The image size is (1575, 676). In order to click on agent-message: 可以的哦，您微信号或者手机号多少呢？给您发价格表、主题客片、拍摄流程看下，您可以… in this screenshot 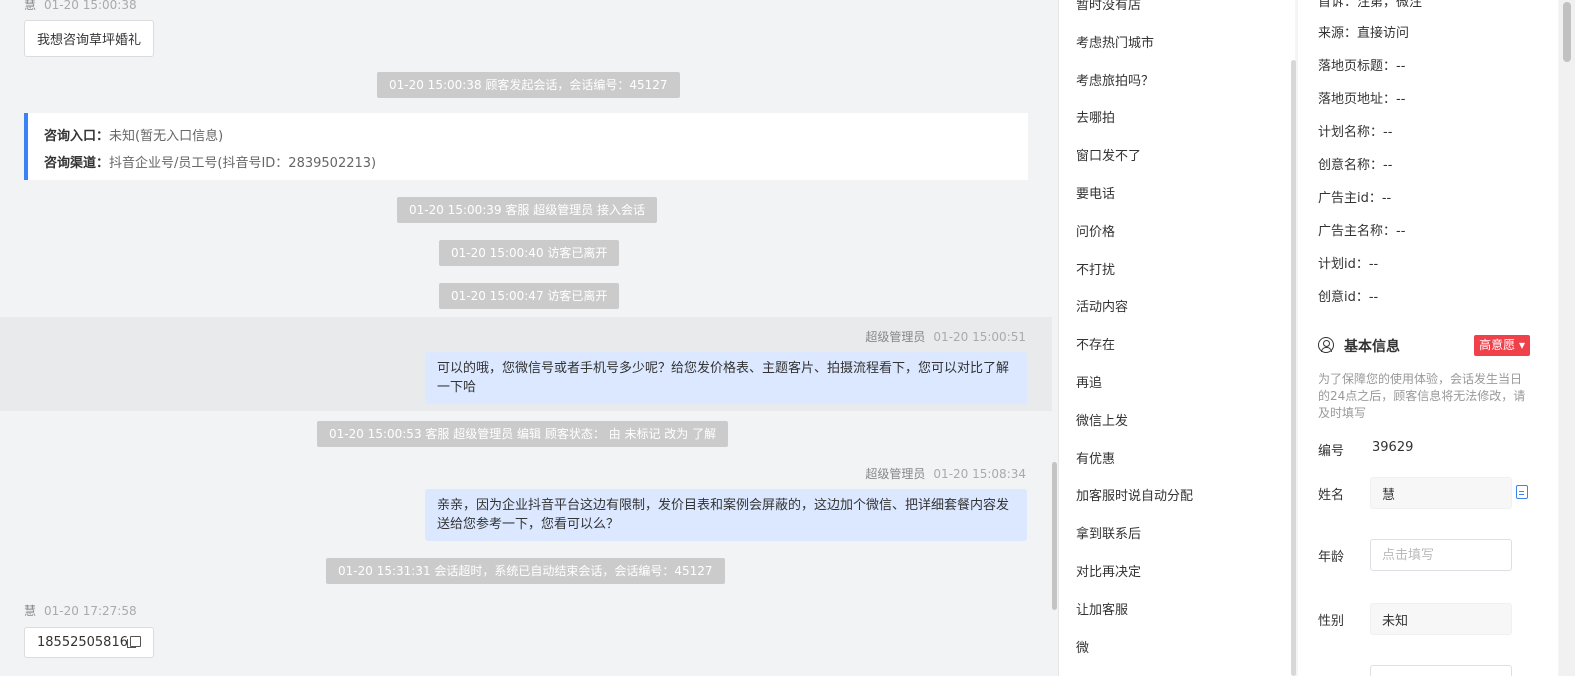, I will do `click(726, 378)`.